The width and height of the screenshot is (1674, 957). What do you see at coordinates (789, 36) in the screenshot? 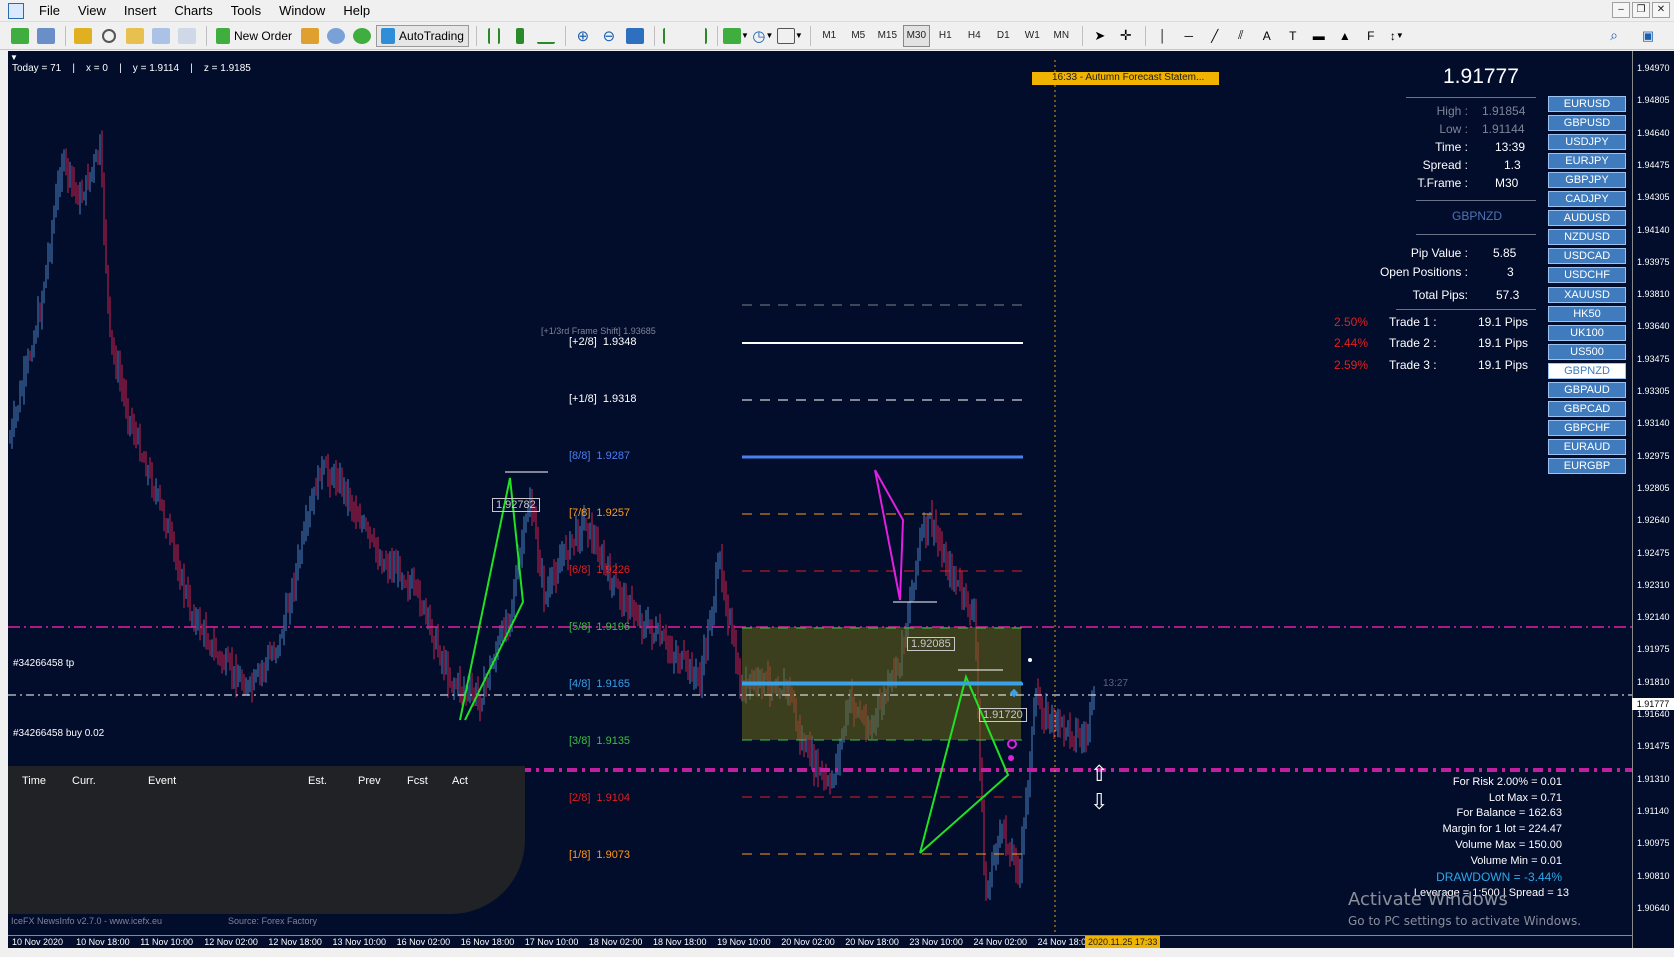
I see `templates-button: ▼` at bounding box center [789, 36].